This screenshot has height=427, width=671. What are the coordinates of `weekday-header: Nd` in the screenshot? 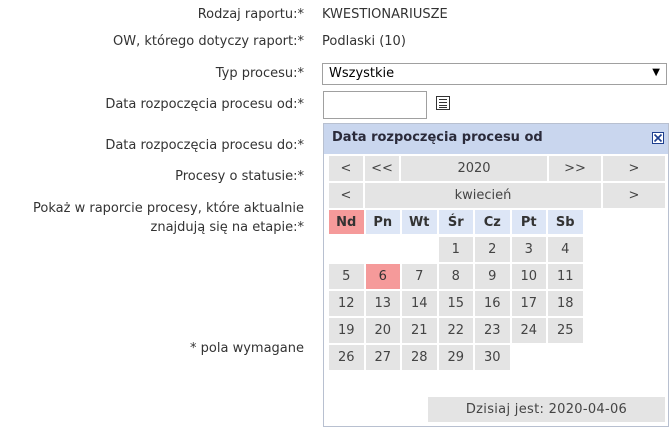 It's located at (346, 222).